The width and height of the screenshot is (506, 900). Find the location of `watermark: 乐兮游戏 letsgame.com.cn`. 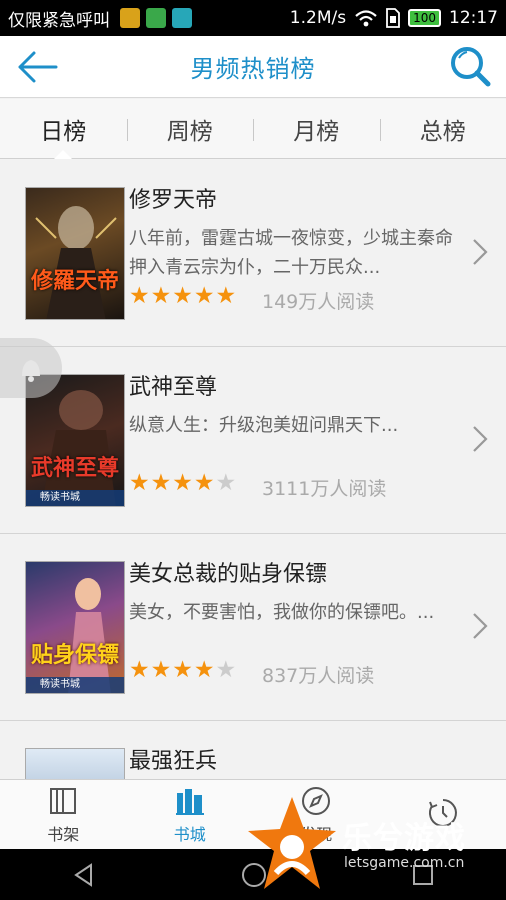

watermark: 乐兮游戏 letsgame.com.cn is located at coordinates (376, 845).